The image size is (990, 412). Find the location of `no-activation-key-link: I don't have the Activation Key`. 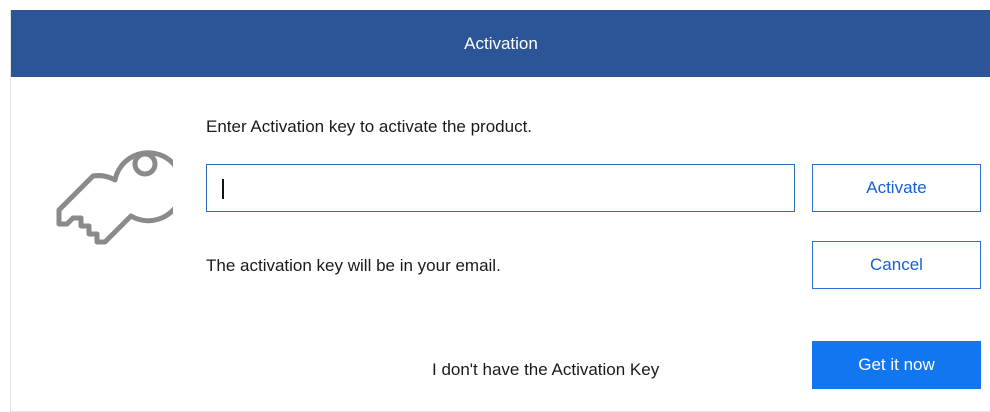

no-activation-key-link: I don't have the Activation Key is located at coordinates (545, 370).